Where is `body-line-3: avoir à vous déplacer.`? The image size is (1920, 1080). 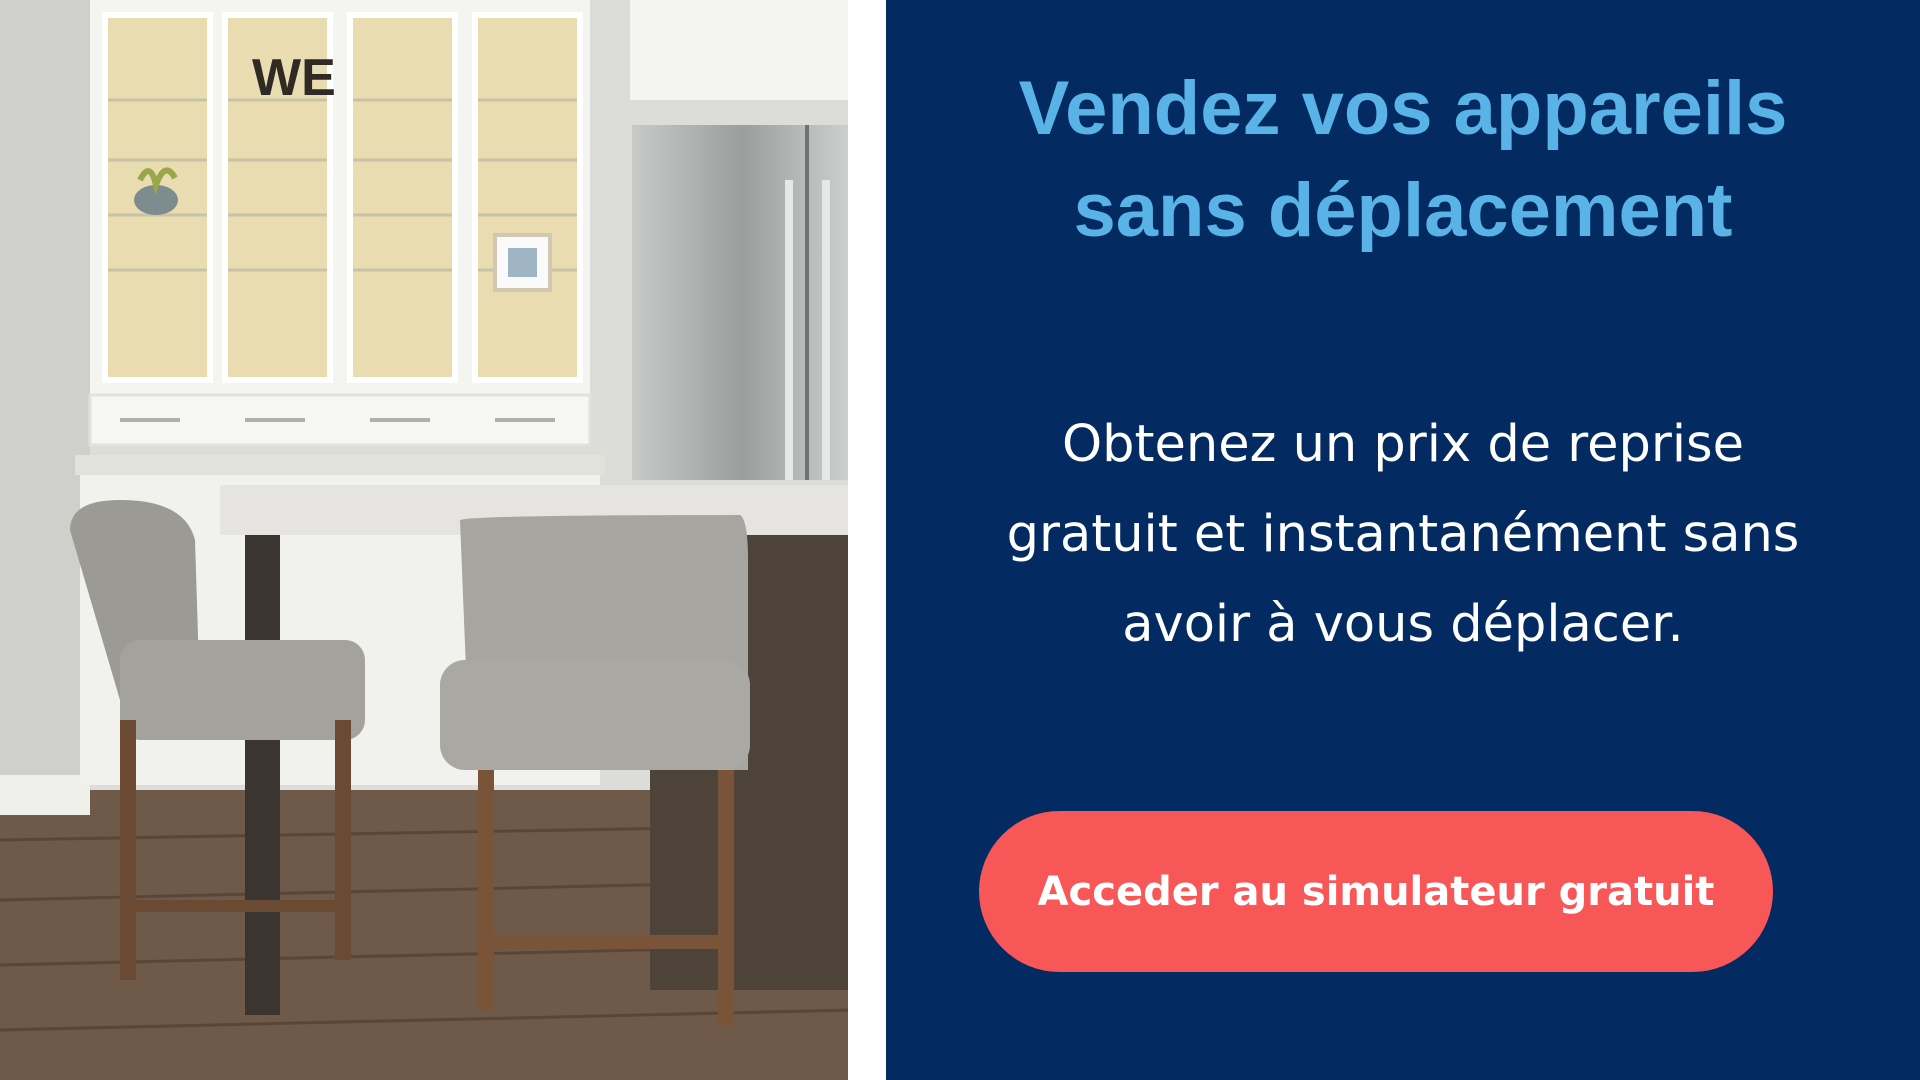 body-line-3: avoir à vous déplacer. is located at coordinates (1403, 624).